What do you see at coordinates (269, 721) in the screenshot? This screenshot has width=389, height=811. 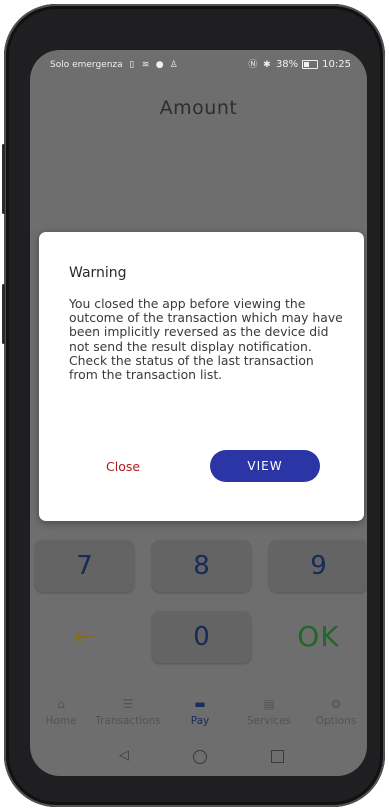 I see `tab-services-label: Services` at bounding box center [269, 721].